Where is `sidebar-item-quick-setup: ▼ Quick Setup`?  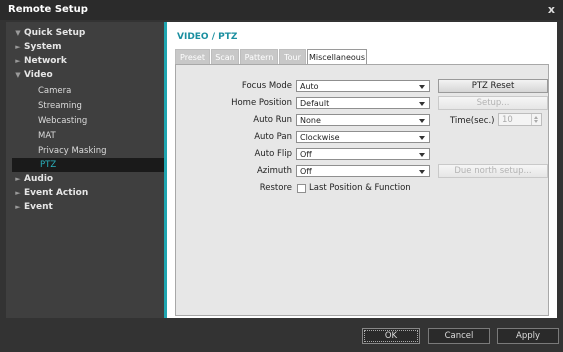
sidebar-item-quick-setup: ▼ Quick Setup is located at coordinates (45, 33).